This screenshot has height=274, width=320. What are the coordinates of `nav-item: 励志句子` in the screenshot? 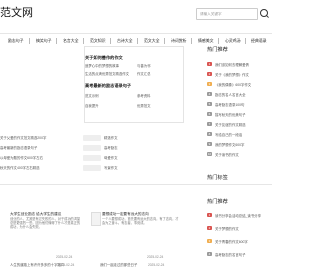 It's located at (16, 41).